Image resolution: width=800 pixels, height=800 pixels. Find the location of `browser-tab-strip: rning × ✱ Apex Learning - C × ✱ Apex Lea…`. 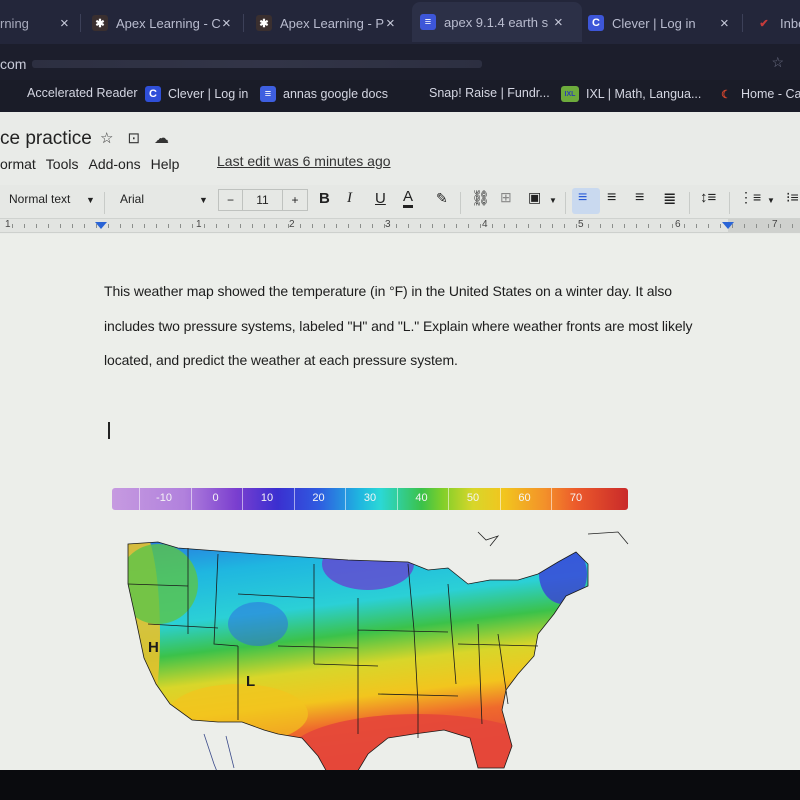

browser-tab-strip: rning × ✱ Apex Learning - C × ✱ Apex Lea… is located at coordinates (400, 22).